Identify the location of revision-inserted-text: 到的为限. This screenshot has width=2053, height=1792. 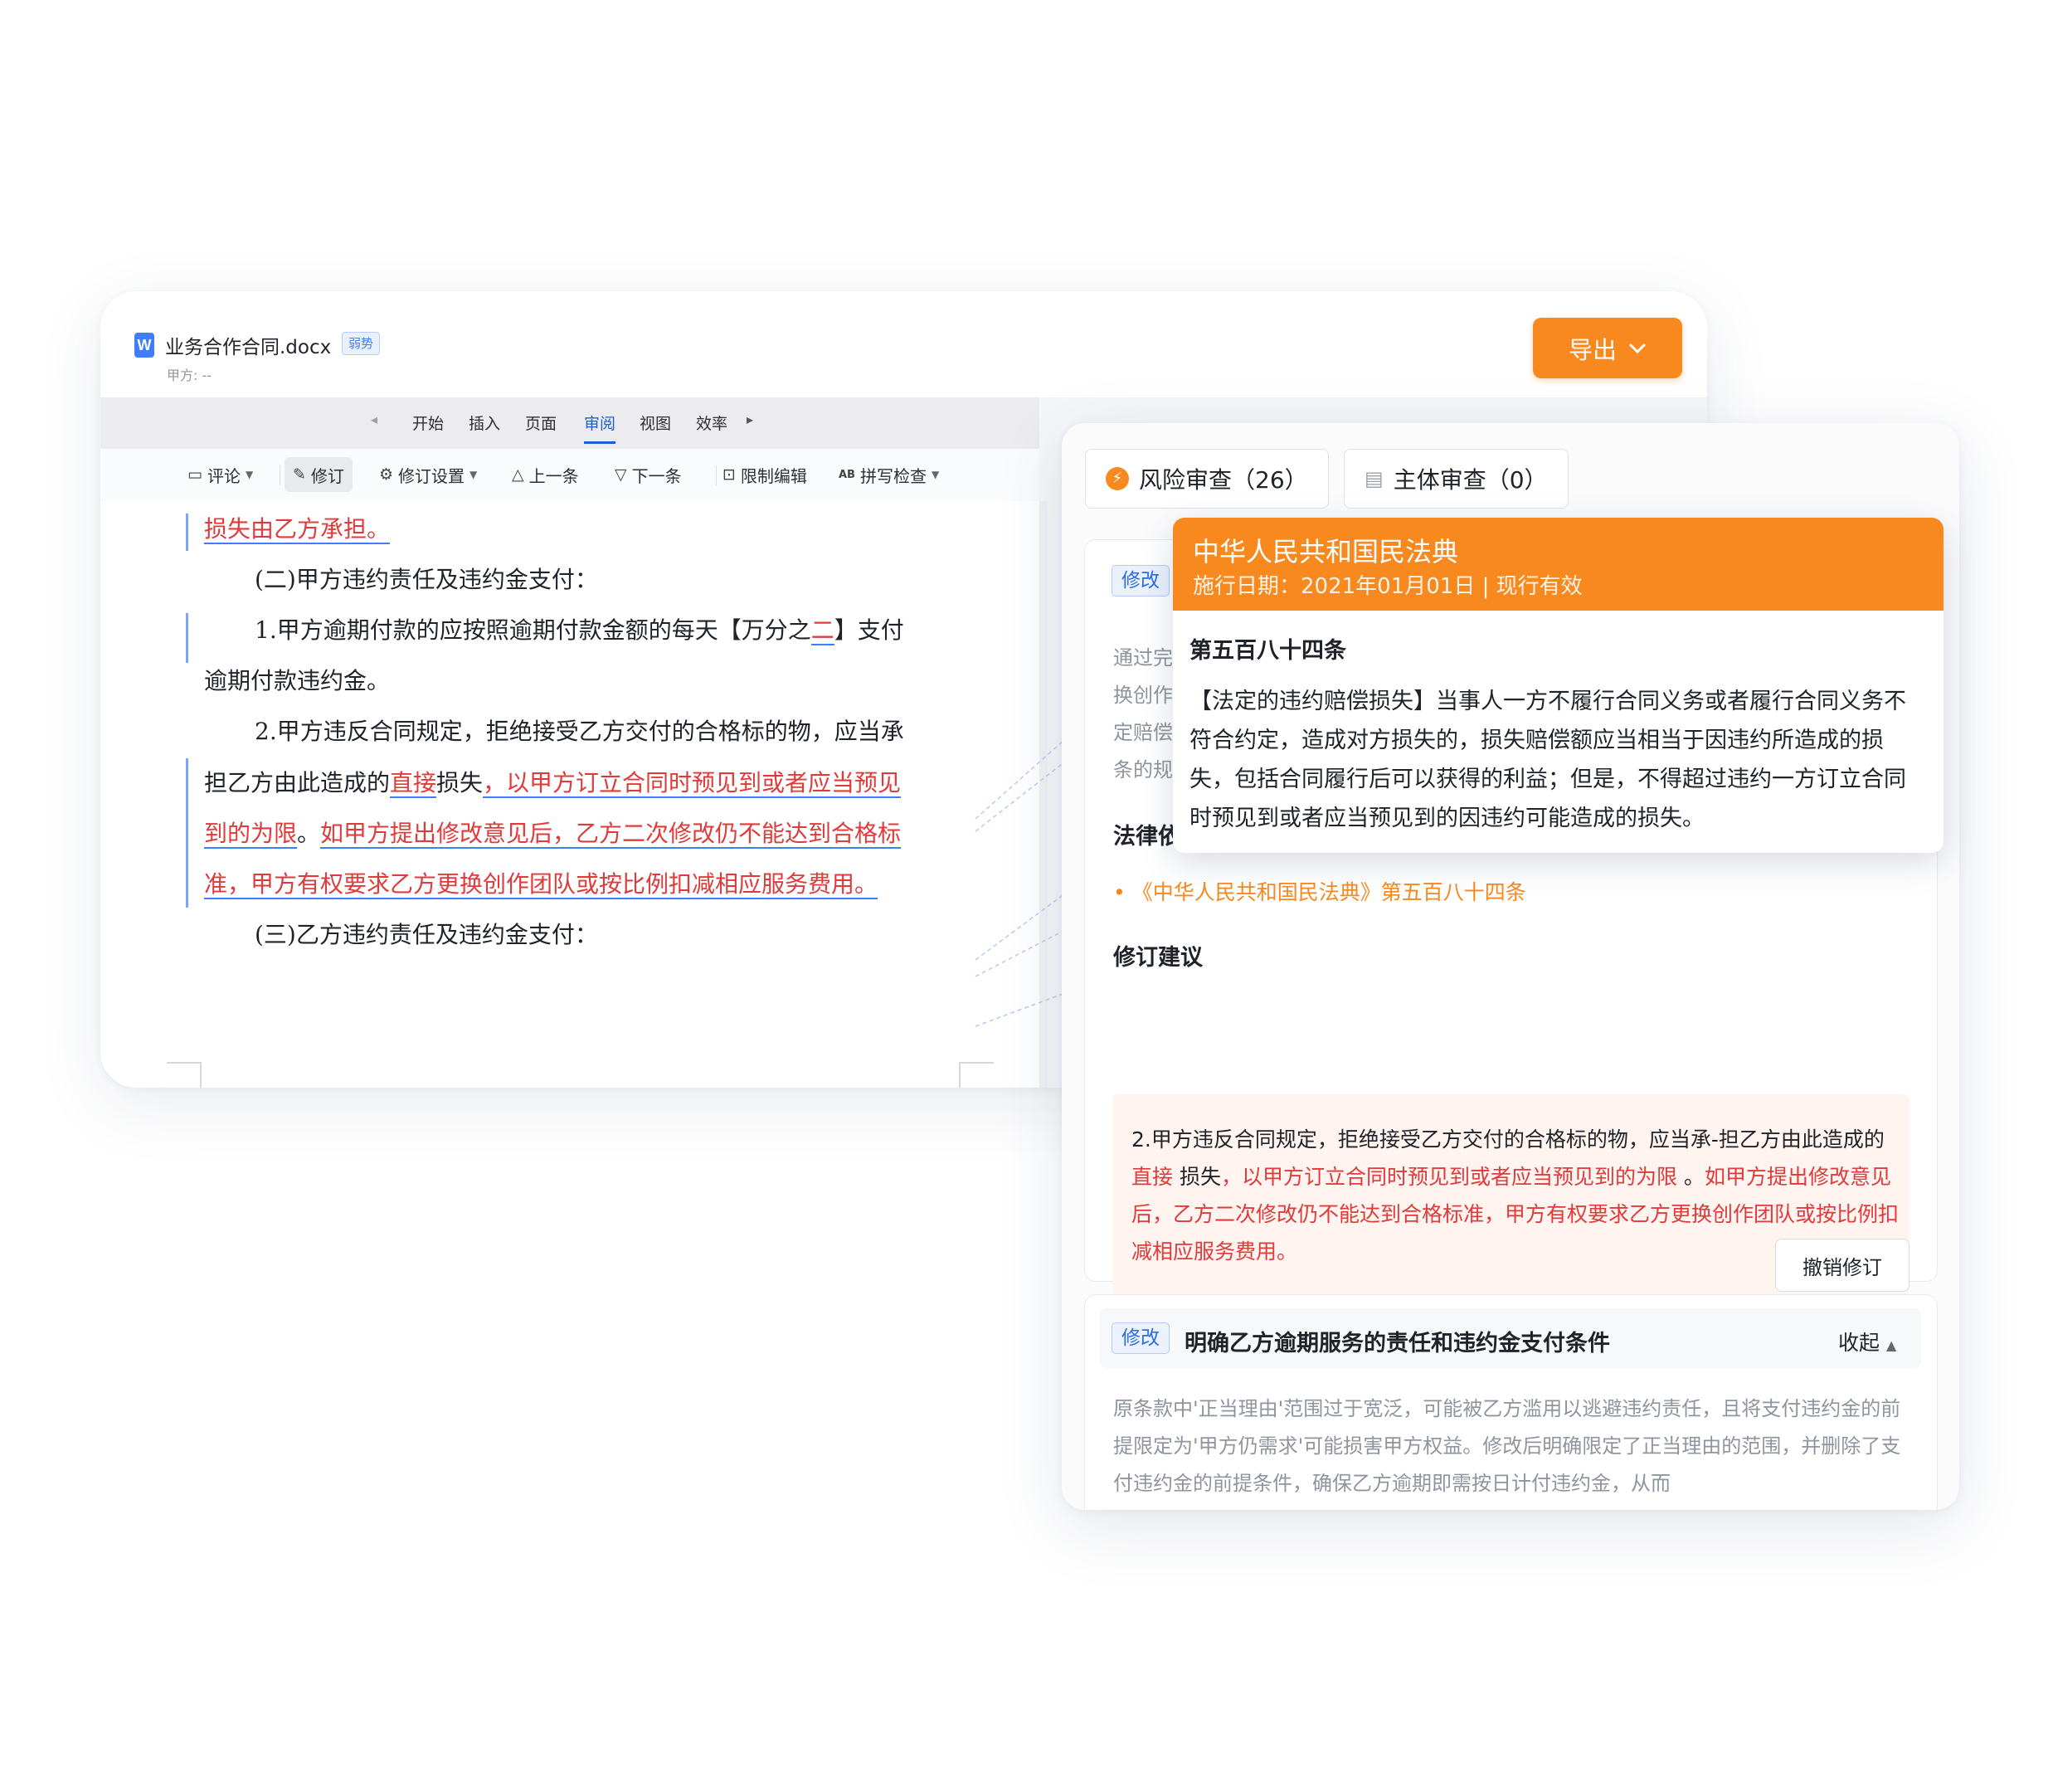
(251, 834).